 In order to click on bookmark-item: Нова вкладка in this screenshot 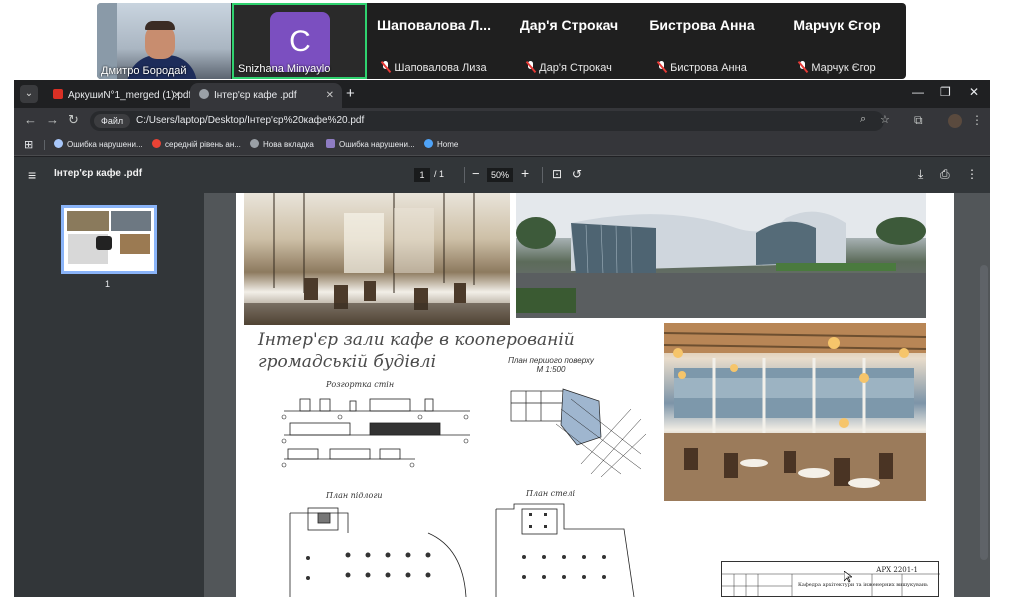, I will do `click(282, 145)`.